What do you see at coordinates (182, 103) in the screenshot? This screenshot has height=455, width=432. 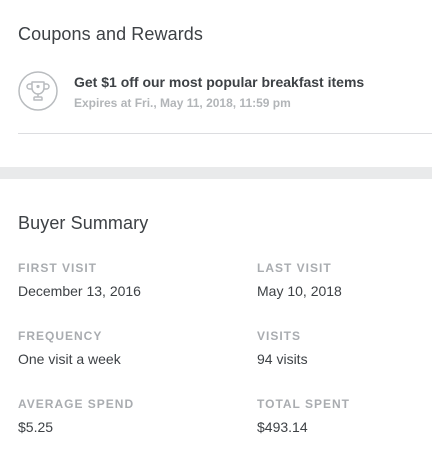 I see `coupon-expiry: Expires at Fri., May 11, 2018, 11:59 pm` at bounding box center [182, 103].